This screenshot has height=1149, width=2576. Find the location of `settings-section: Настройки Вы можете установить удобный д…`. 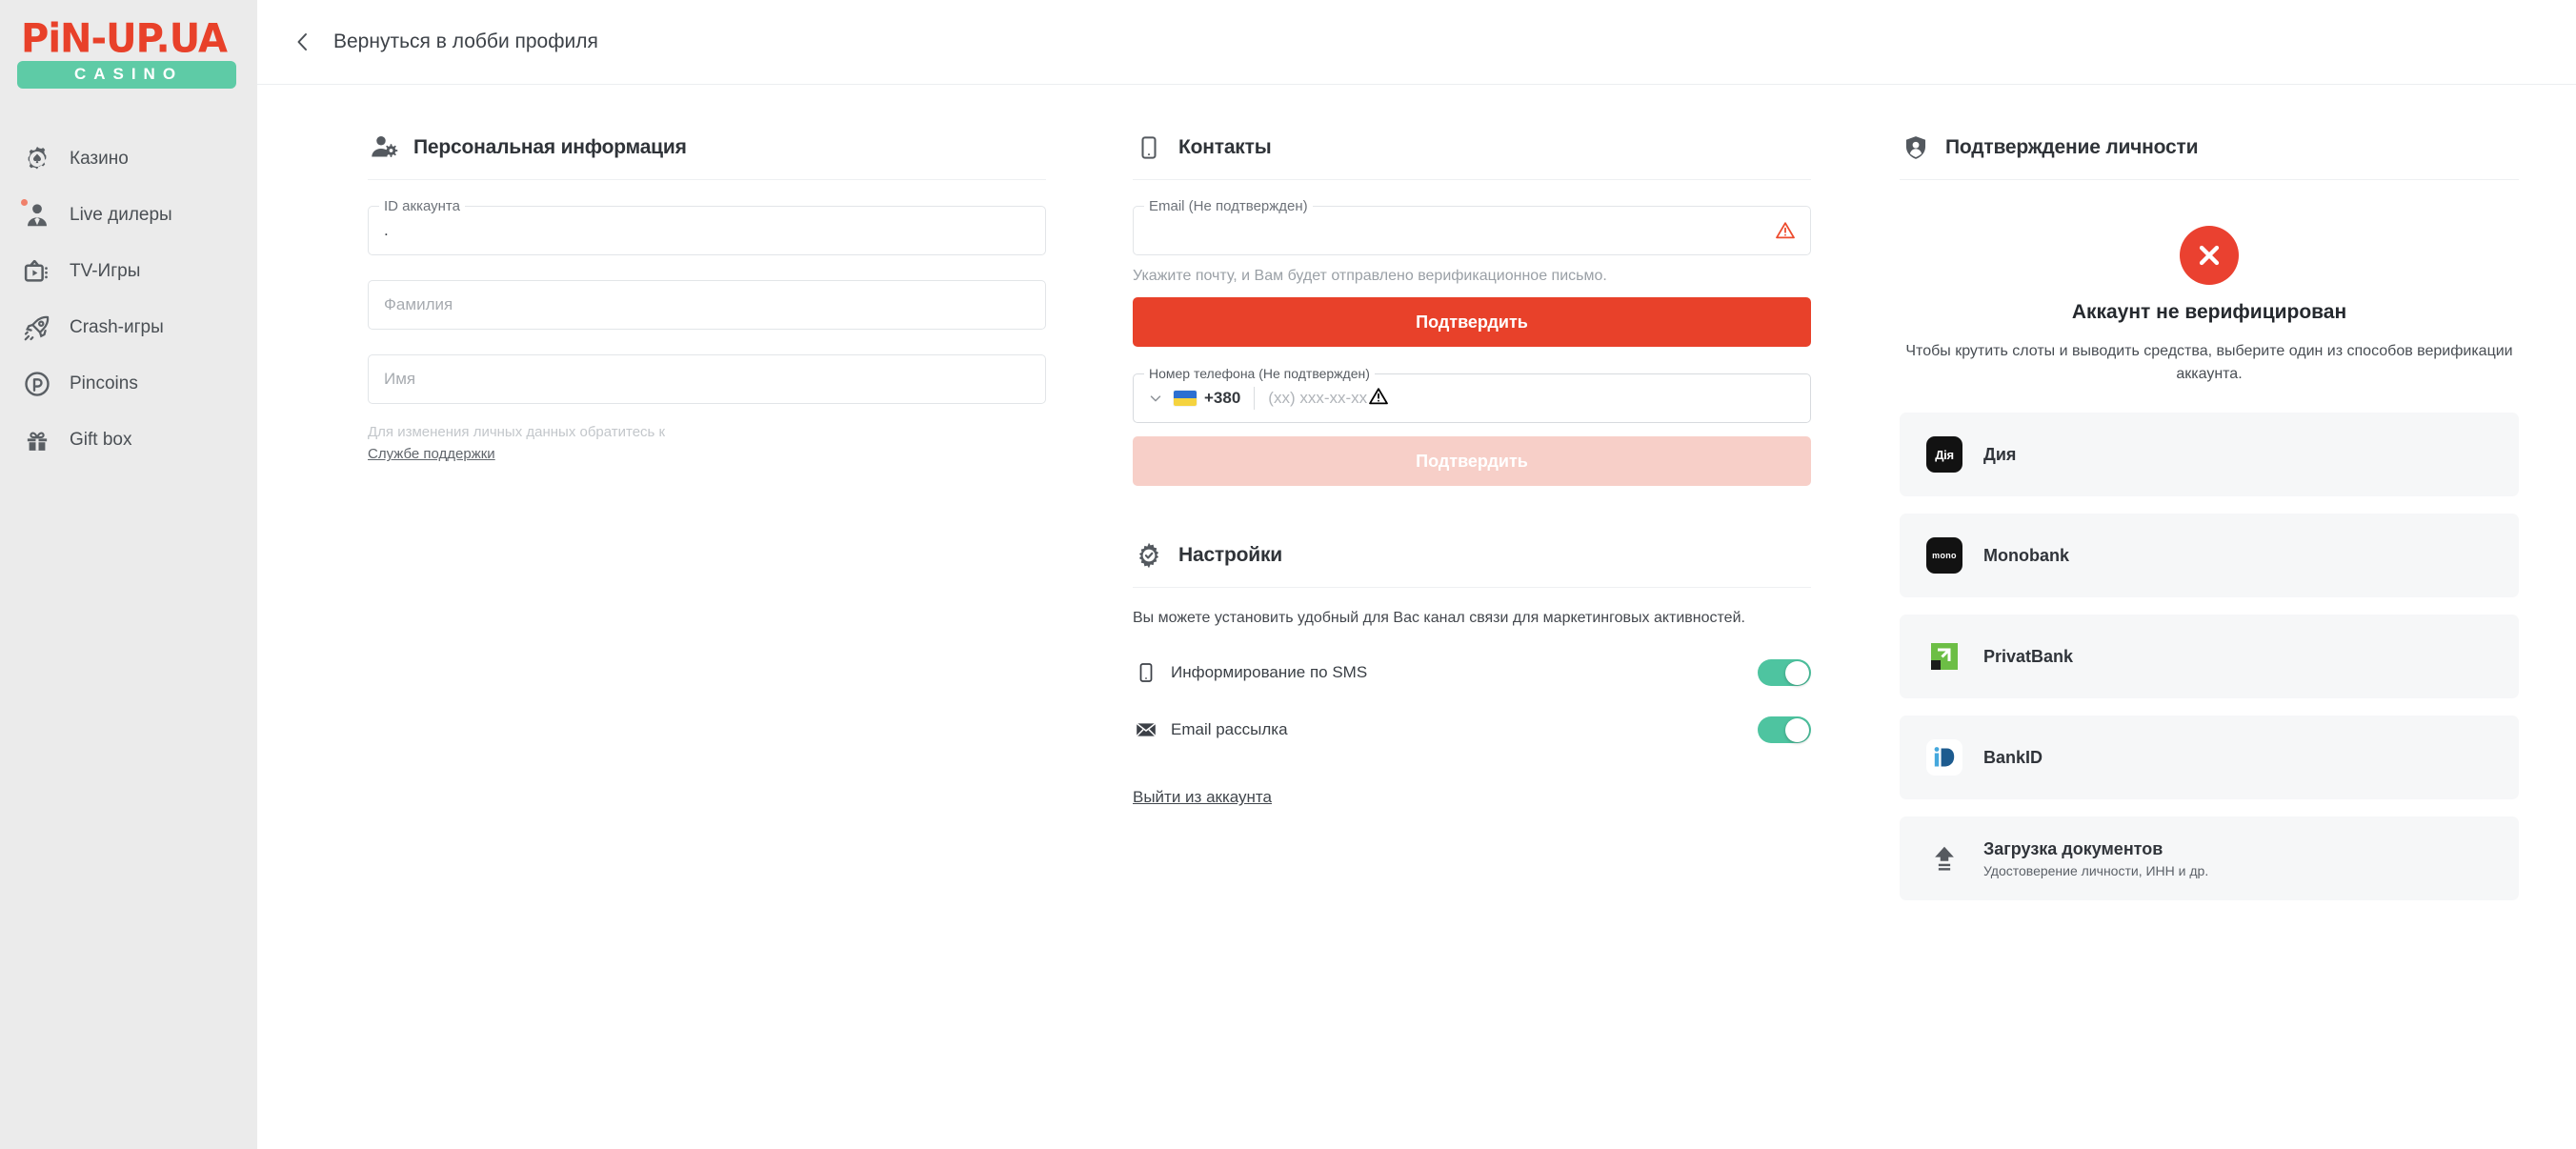

settings-section: Настройки Вы можете установить удобный д… is located at coordinates (1495, 672).